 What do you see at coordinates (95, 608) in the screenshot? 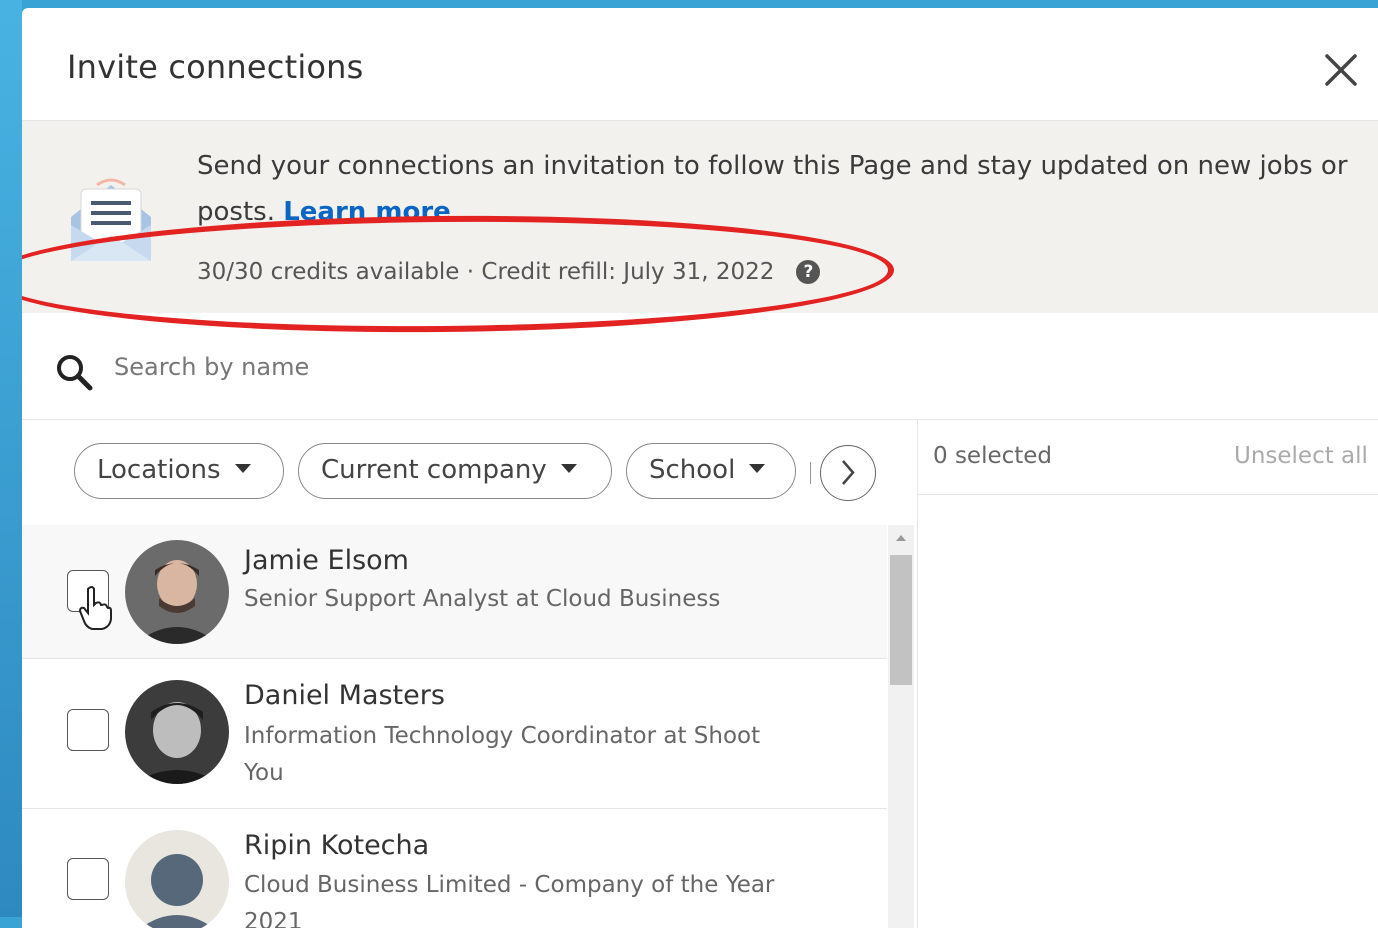
I see `hand-cursor-icon` at bounding box center [95, 608].